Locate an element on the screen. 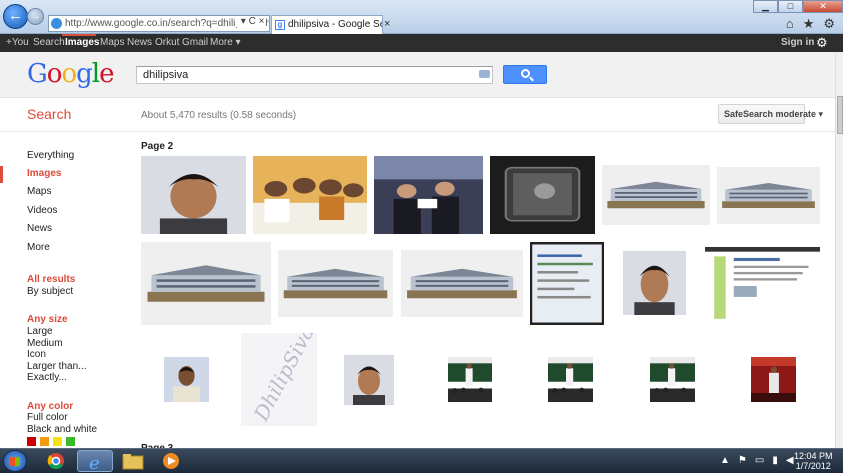  image-result-tablet-device is located at coordinates (542, 195).